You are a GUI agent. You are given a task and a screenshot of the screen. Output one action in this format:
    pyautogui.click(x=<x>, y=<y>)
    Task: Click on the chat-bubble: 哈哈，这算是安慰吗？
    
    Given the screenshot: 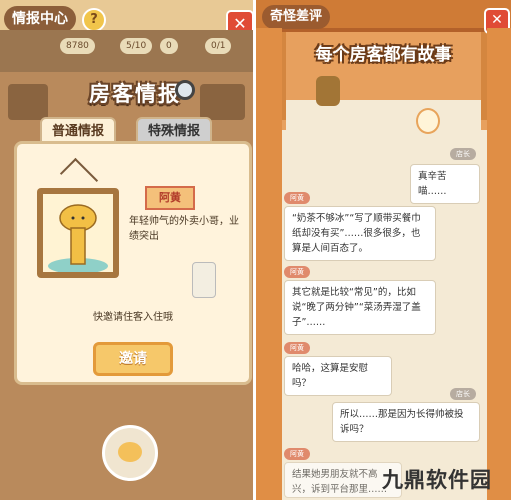 What is the action you would take?
    pyautogui.click(x=338, y=376)
    